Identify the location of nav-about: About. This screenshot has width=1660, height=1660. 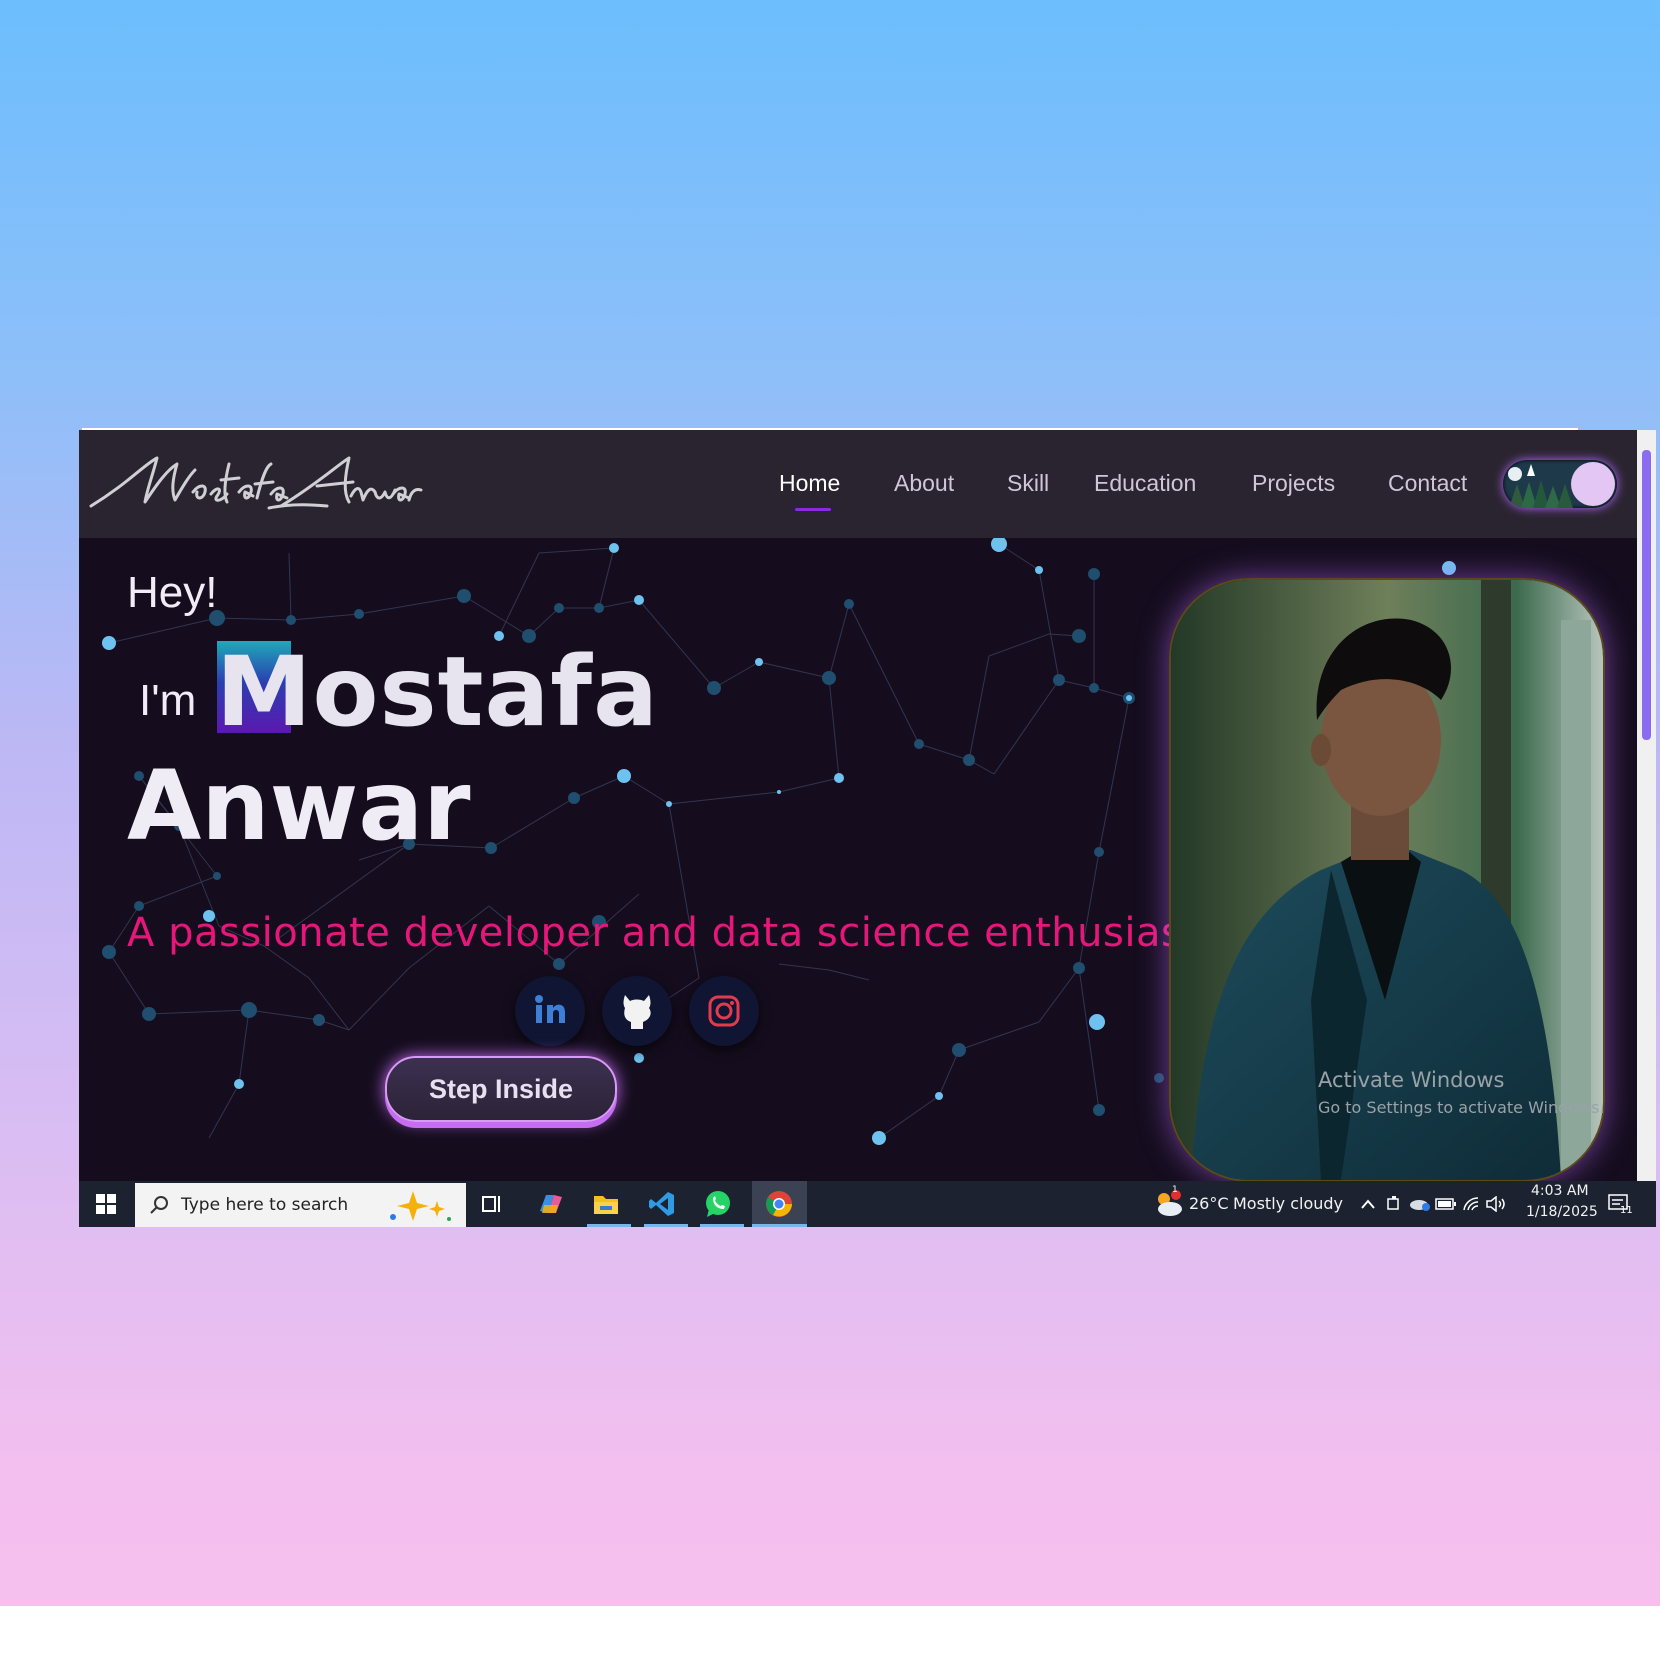
(924, 483).